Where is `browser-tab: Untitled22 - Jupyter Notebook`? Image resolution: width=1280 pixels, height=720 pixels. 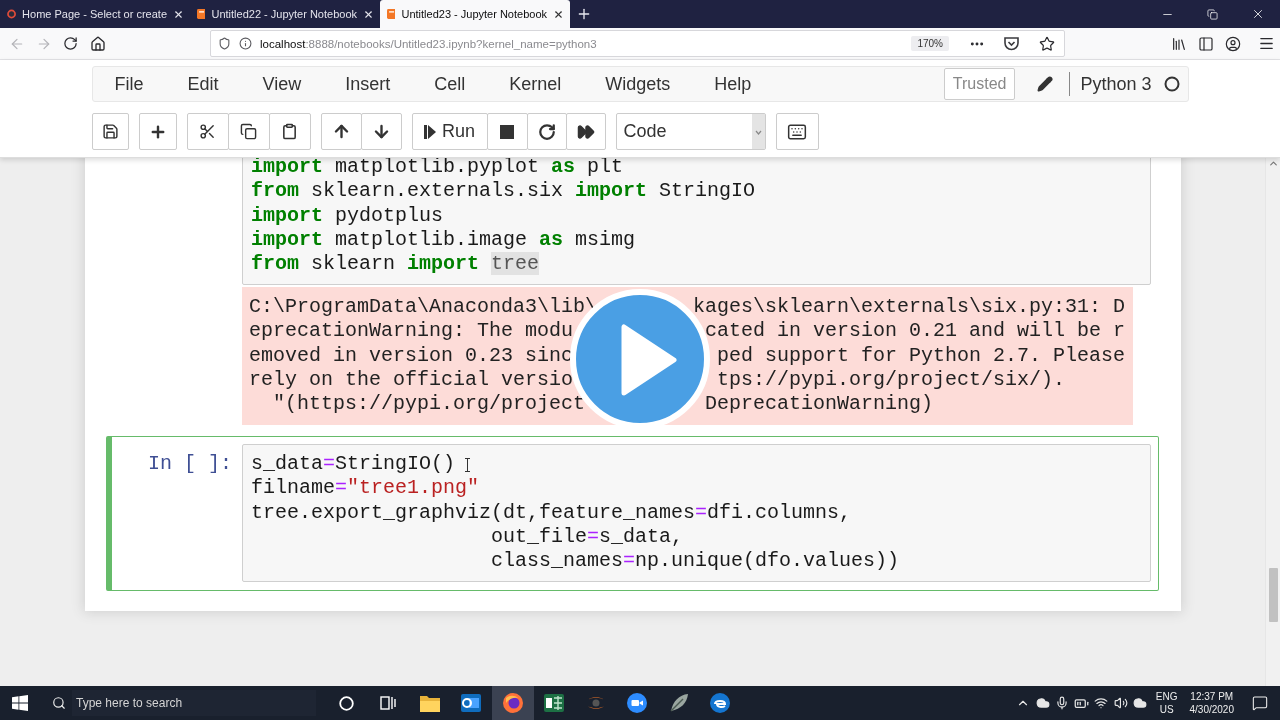 browser-tab: Untitled22 - Jupyter Notebook is located at coordinates (285, 14).